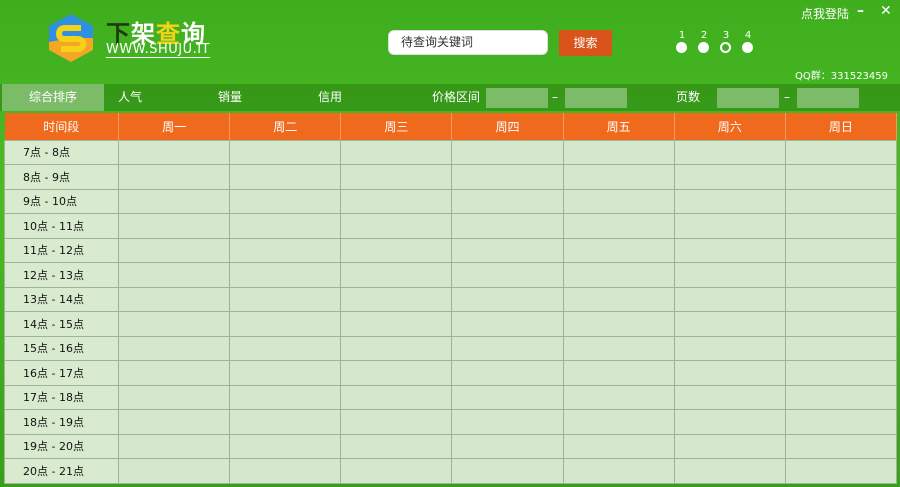 This screenshot has width=900, height=487. Describe the element at coordinates (860, 11) in the screenshot. I see `minimize-button: –` at that location.